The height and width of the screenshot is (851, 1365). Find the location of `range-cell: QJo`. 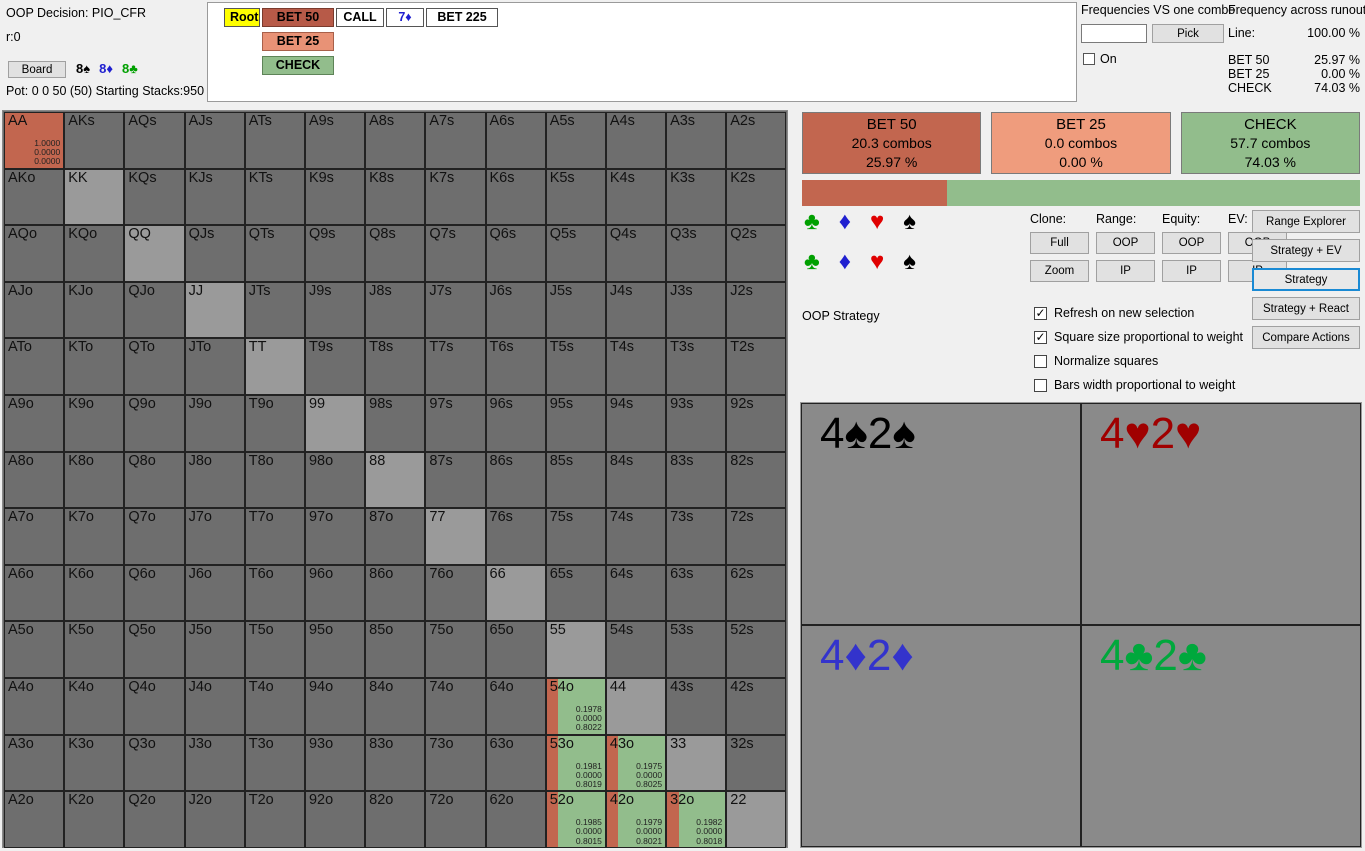

range-cell: QJo is located at coordinates (154, 310).